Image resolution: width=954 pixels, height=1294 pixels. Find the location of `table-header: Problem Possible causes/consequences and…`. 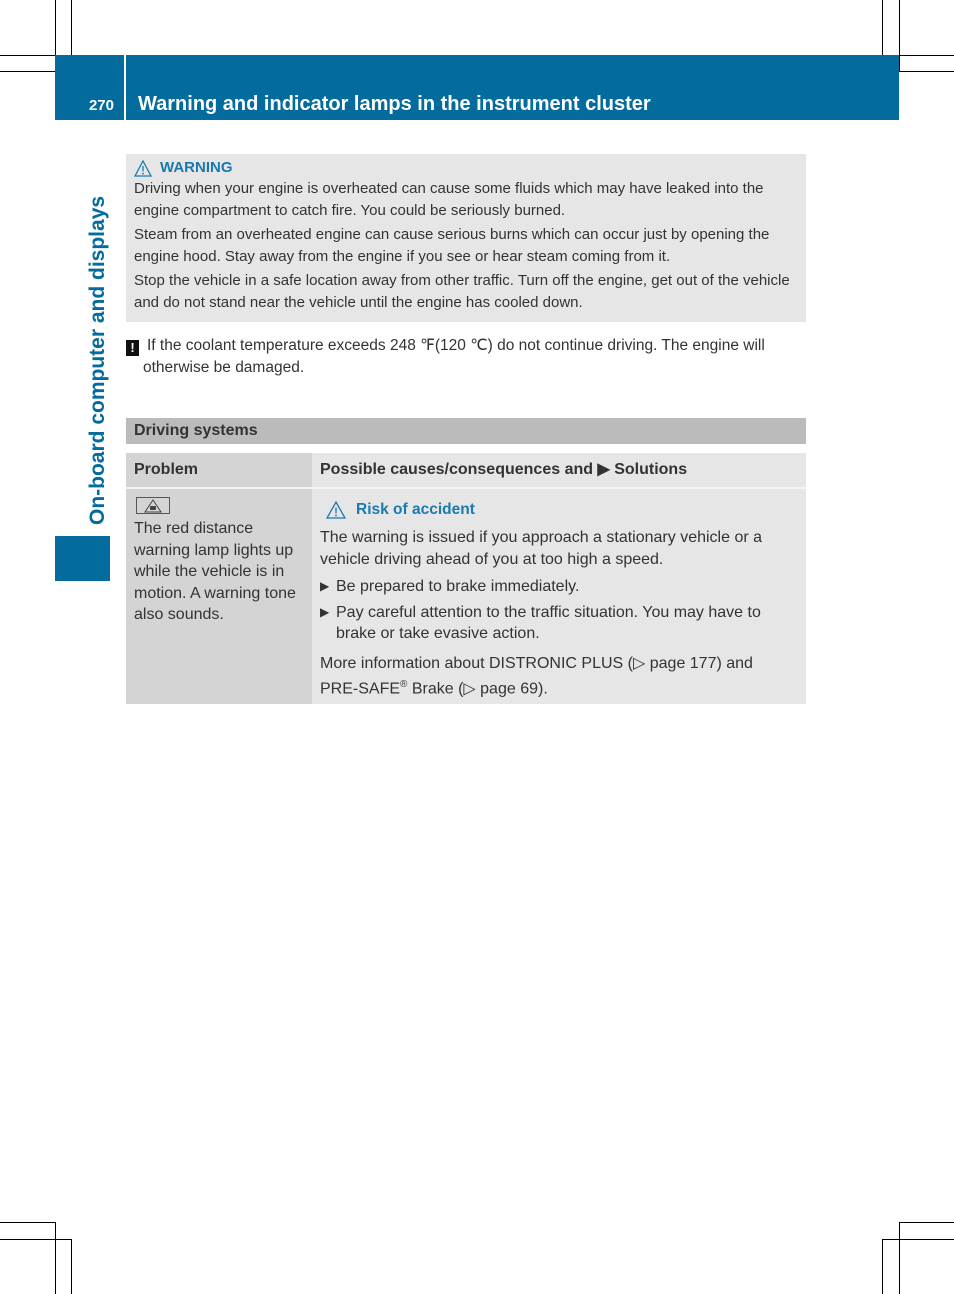

table-header: Problem Possible causes/consequences and… is located at coordinates (466, 471).